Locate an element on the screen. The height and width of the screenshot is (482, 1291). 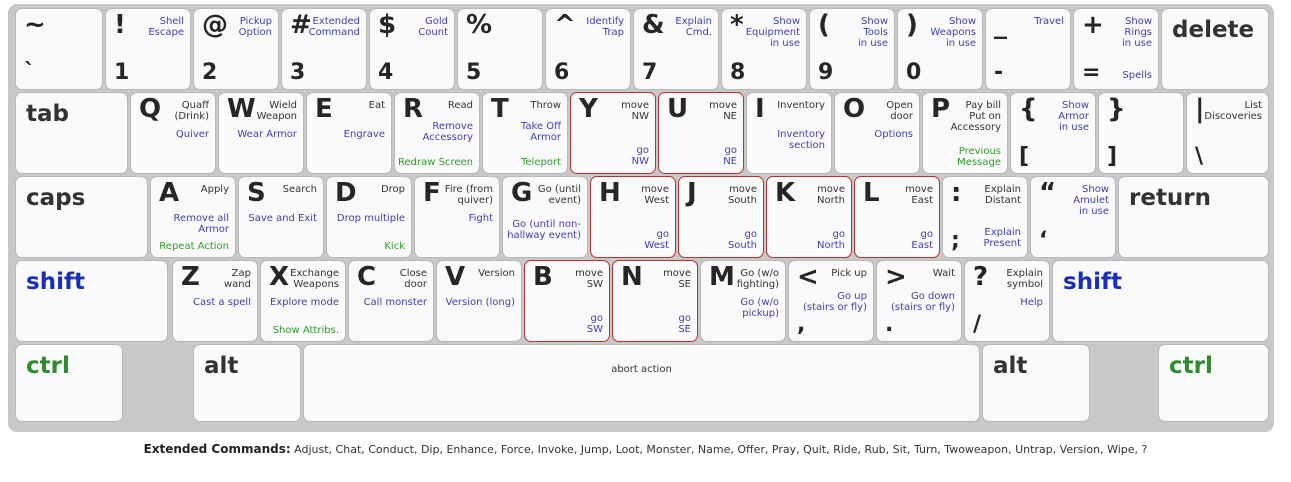
key-lower-symbol: [ is located at coordinates (1024, 156).